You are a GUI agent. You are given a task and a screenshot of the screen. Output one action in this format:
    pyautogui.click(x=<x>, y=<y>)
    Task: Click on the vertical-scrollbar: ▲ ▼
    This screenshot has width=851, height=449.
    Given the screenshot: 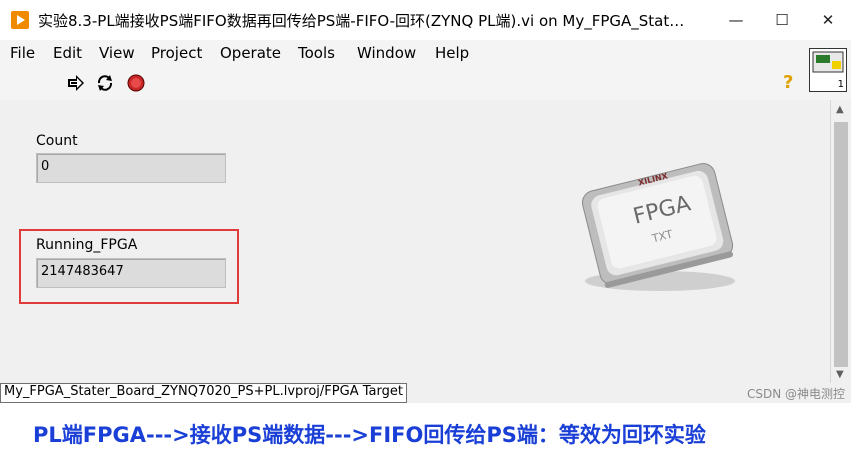 What is the action you would take?
    pyautogui.click(x=840, y=241)
    